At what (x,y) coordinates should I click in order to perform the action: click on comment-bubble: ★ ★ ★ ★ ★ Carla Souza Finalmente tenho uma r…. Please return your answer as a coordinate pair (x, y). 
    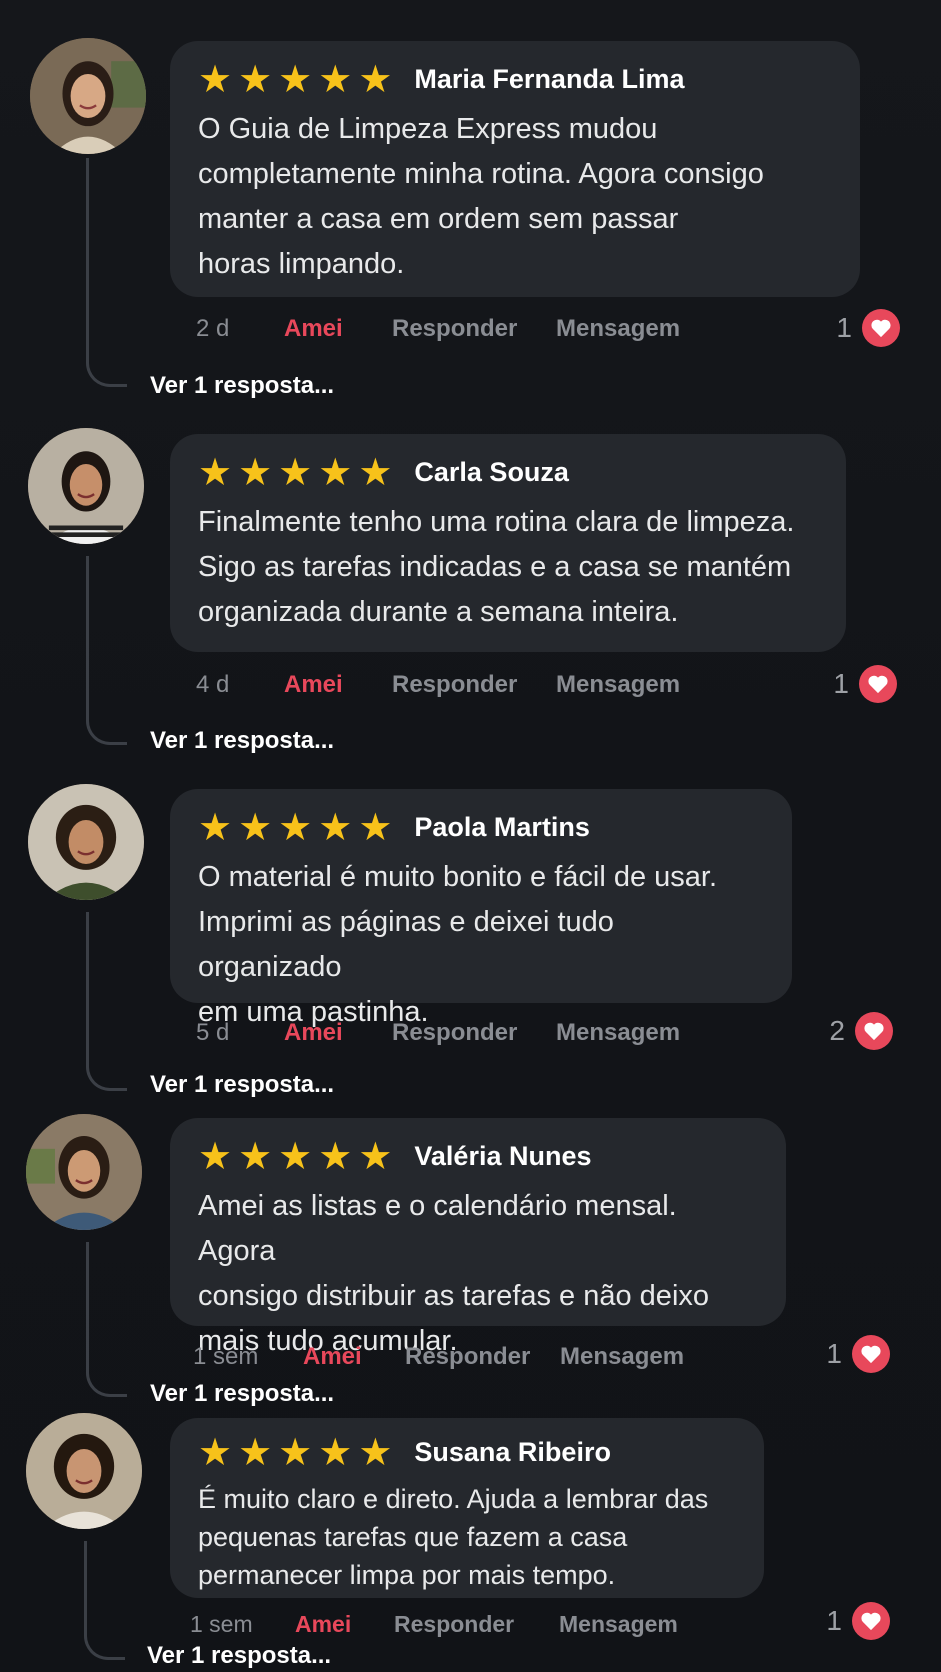
    Looking at the image, I should click on (508, 543).